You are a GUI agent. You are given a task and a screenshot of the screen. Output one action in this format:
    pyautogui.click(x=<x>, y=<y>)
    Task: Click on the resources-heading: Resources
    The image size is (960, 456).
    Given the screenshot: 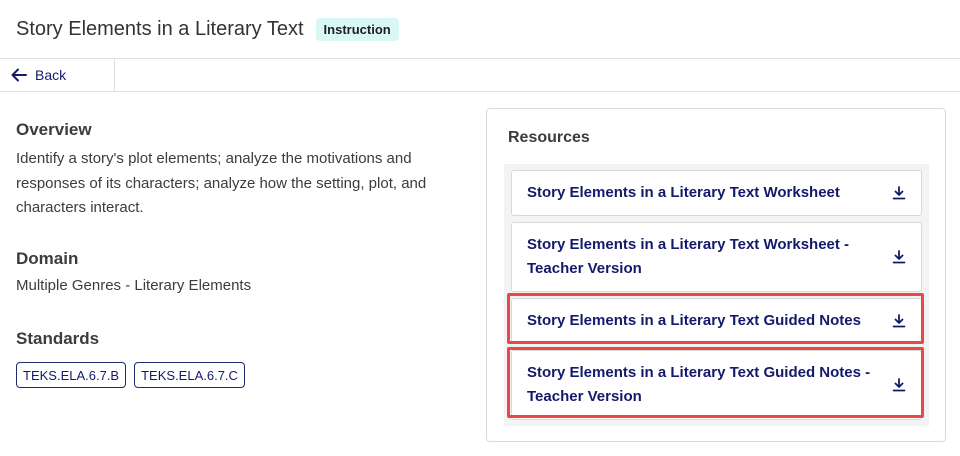 What is the action you would take?
    pyautogui.click(x=549, y=137)
    